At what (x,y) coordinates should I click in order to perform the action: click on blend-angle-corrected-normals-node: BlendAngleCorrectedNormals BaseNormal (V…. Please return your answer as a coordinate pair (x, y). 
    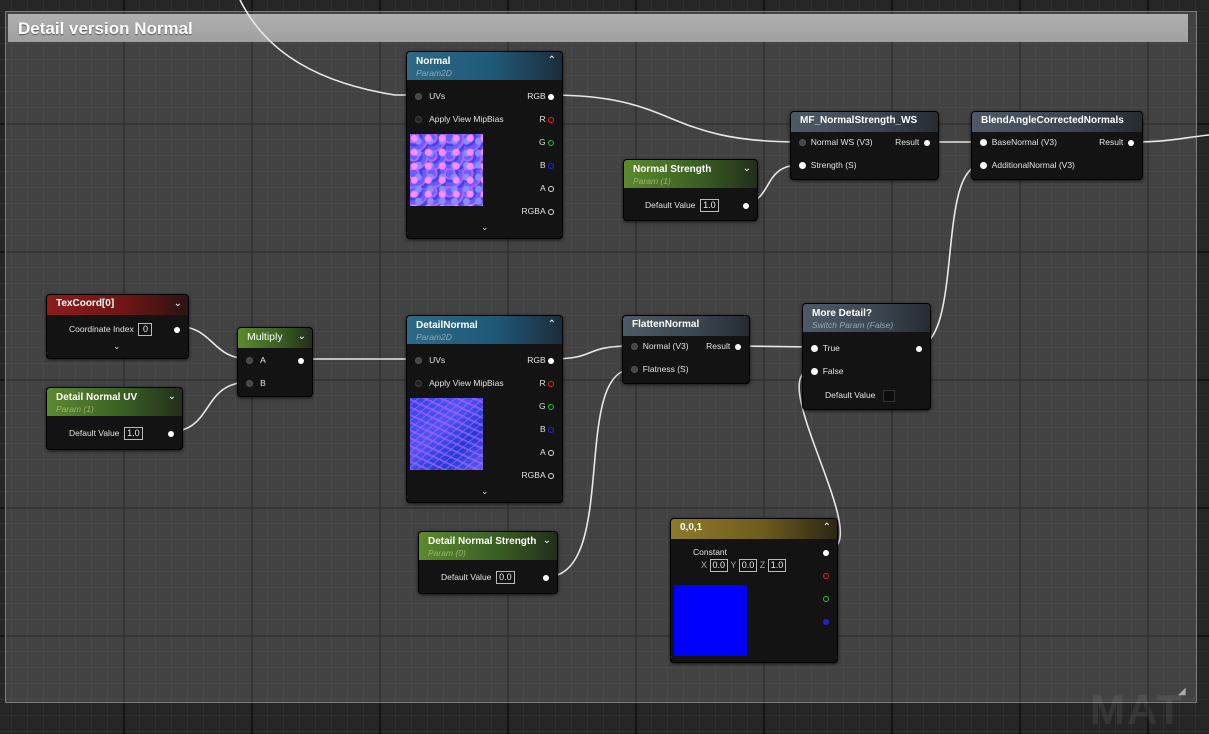
    Looking at the image, I should click on (1057, 145).